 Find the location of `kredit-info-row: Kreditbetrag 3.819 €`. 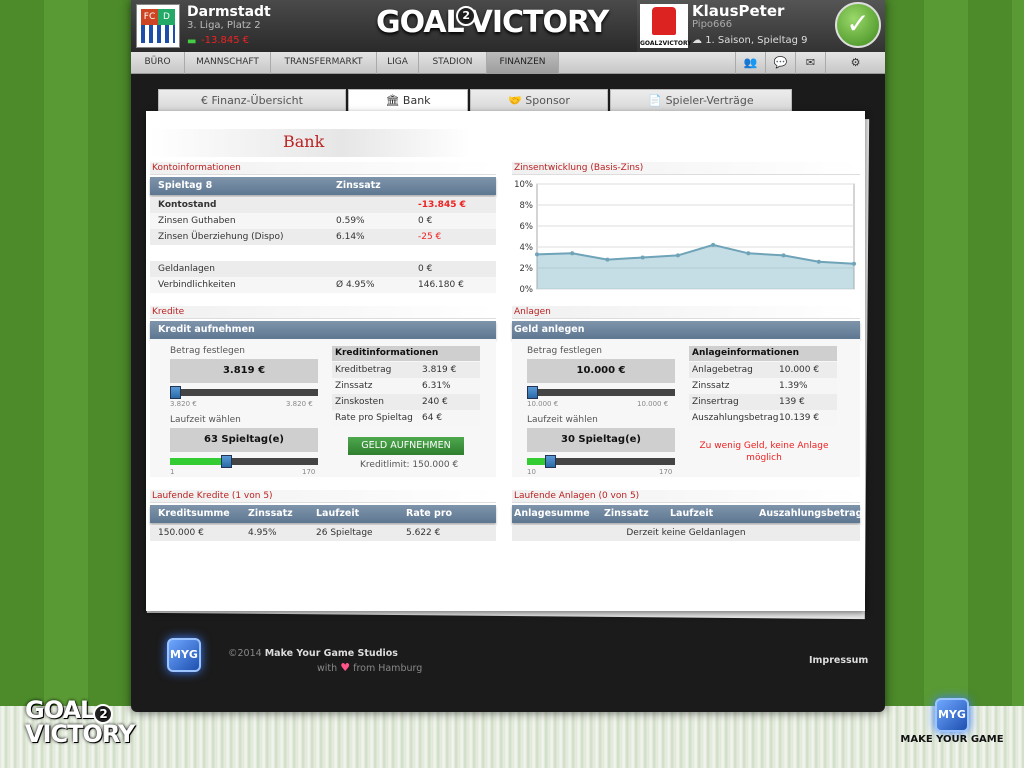

kredit-info-row: Kreditbetrag 3.819 € is located at coordinates (406, 370).